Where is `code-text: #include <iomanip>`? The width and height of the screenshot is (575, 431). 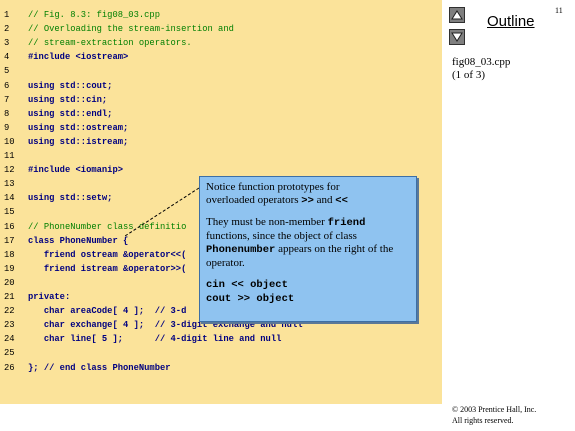 code-text: #include <iomanip> is located at coordinates (76, 170).